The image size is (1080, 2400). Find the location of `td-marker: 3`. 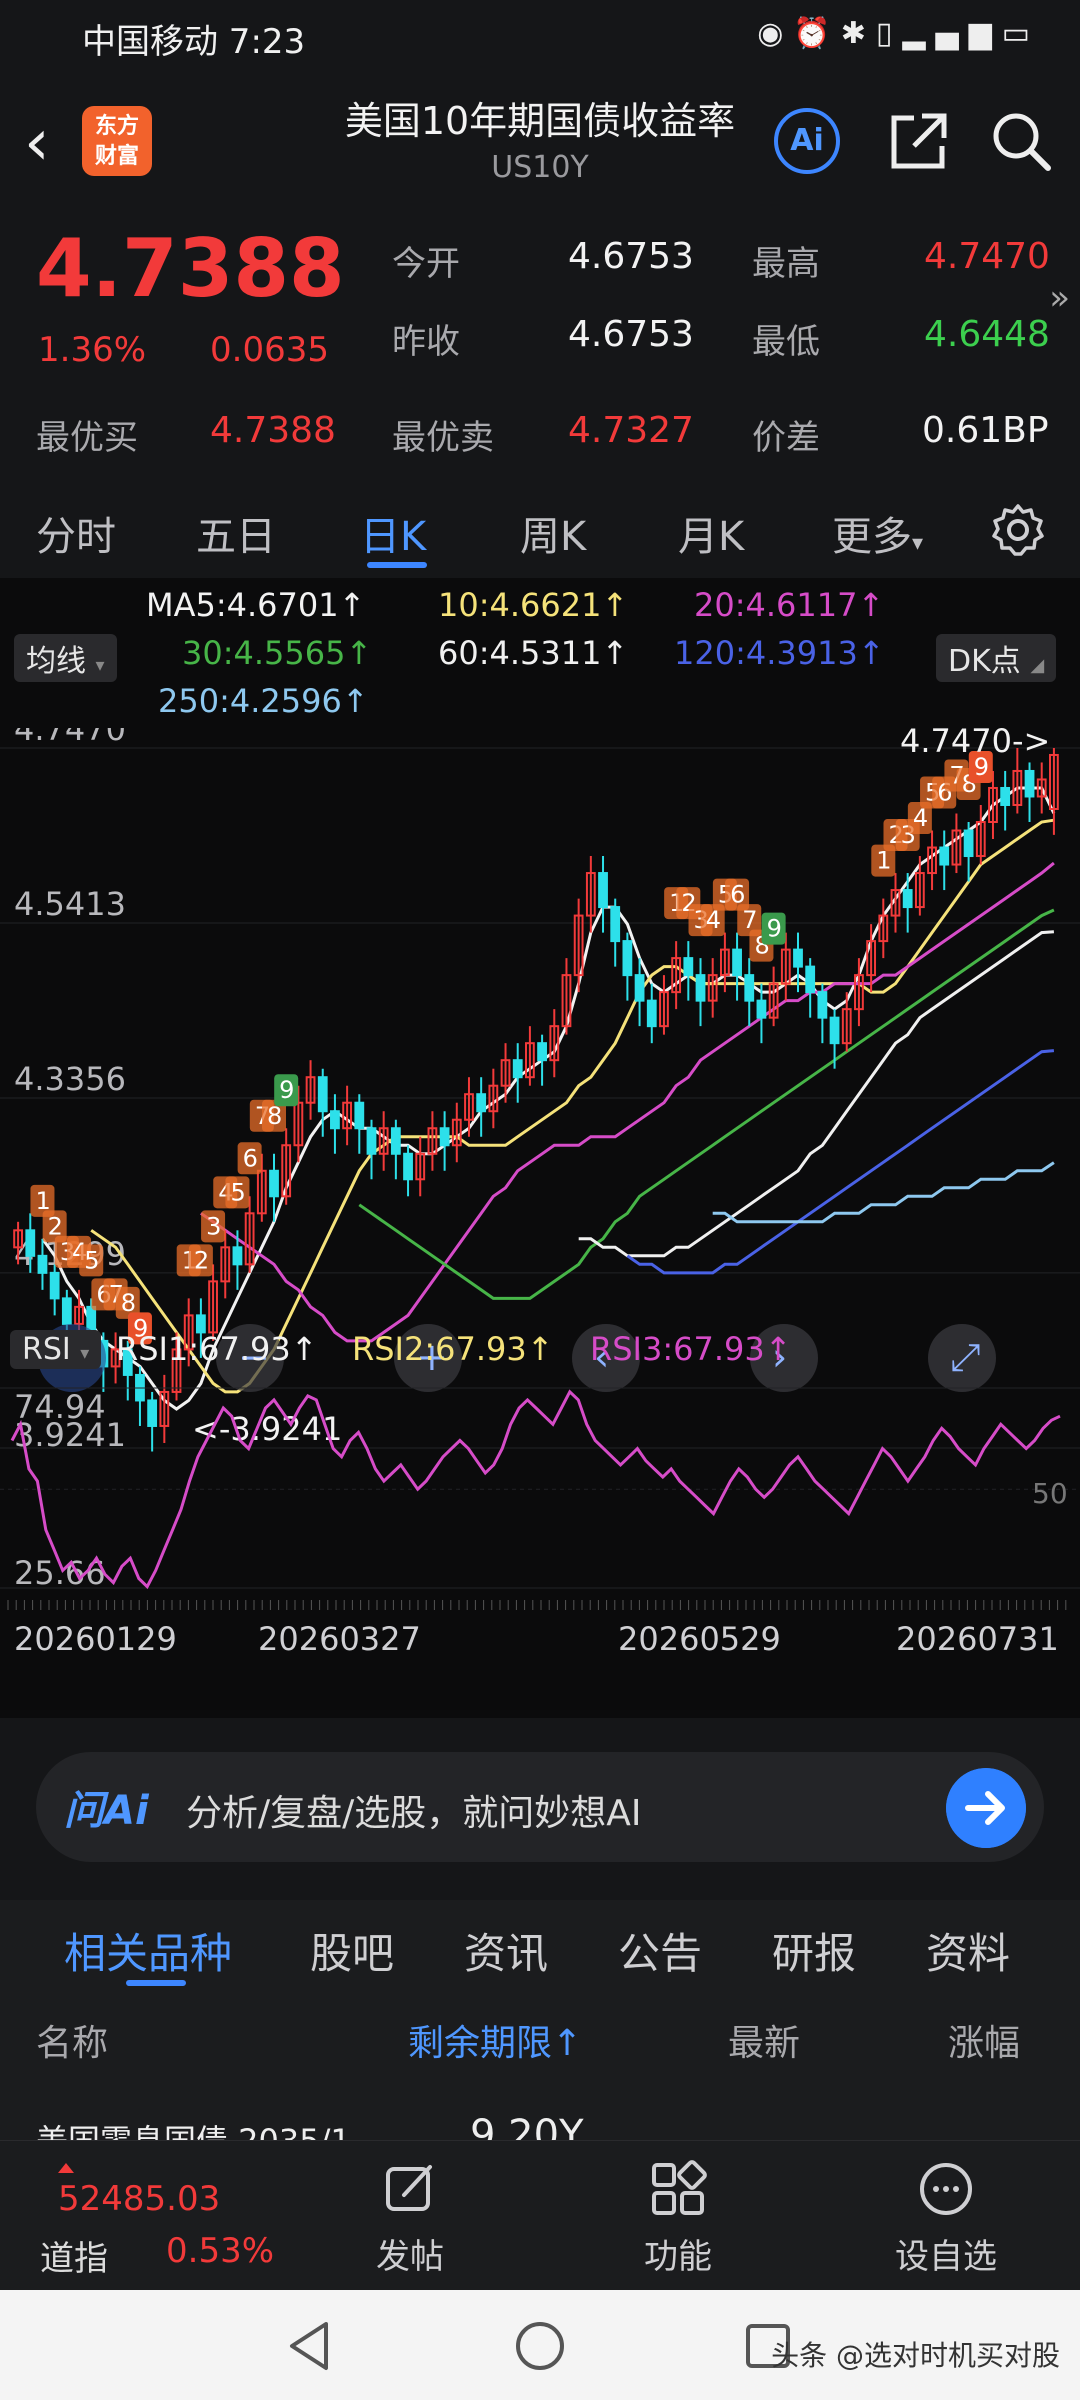

td-marker: 3 is located at coordinates (213, 1226).